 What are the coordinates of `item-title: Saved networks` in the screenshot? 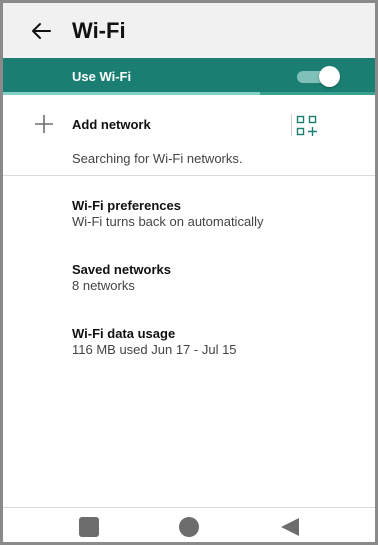 It's located at (121, 269).